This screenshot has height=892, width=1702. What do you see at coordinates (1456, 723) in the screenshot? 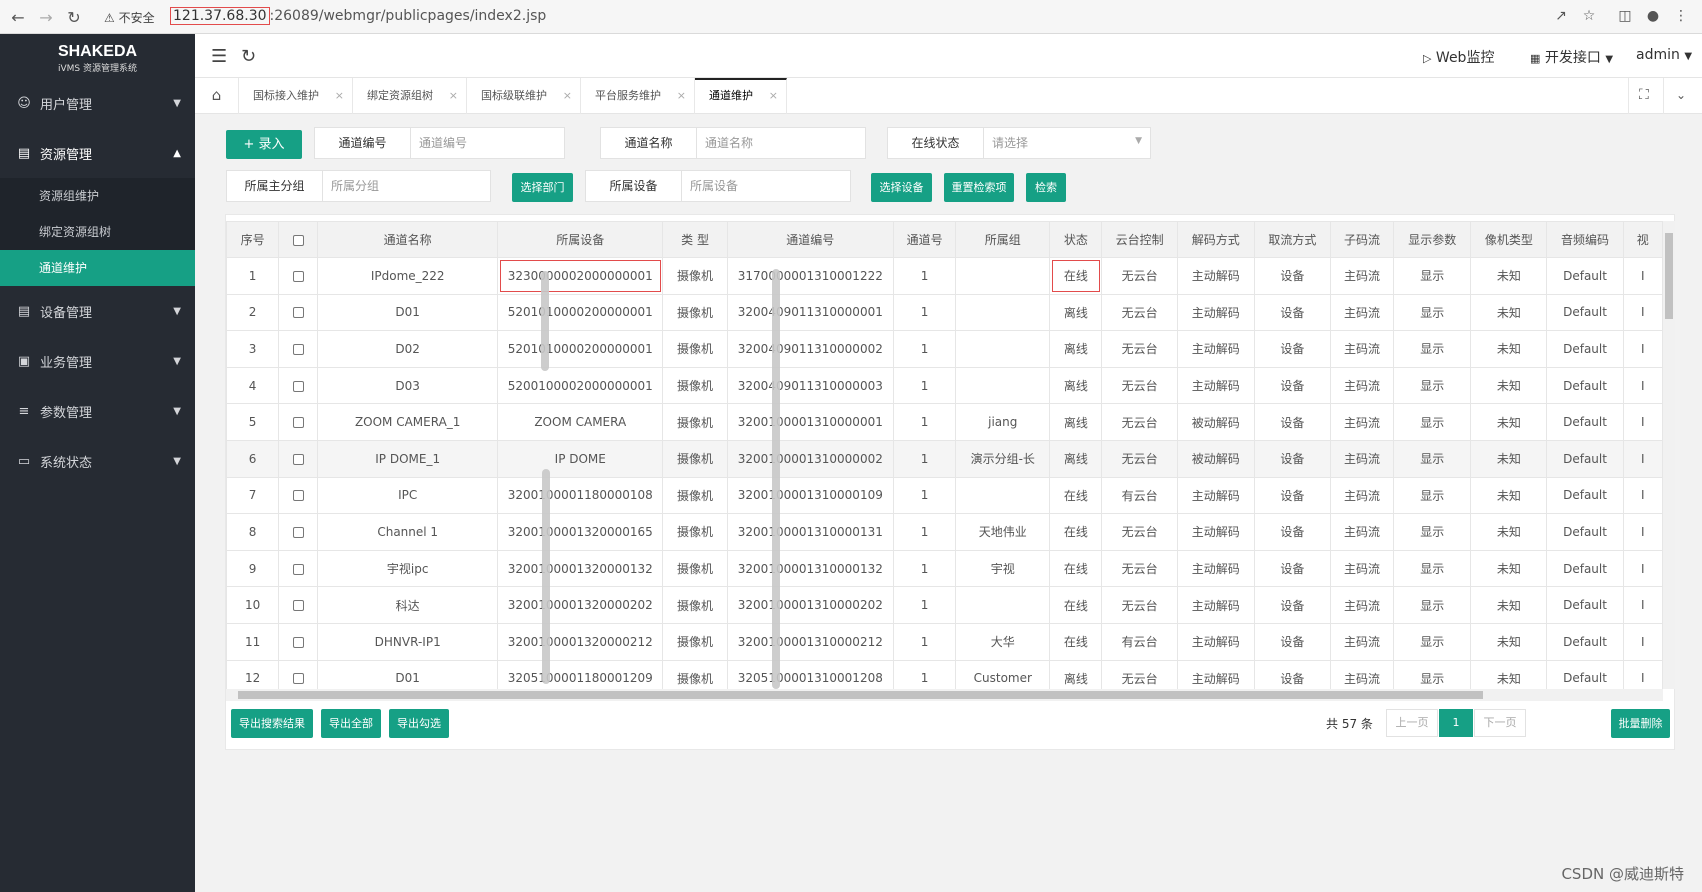
I see `page-1-button: 1` at bounding box center [1456, 723].